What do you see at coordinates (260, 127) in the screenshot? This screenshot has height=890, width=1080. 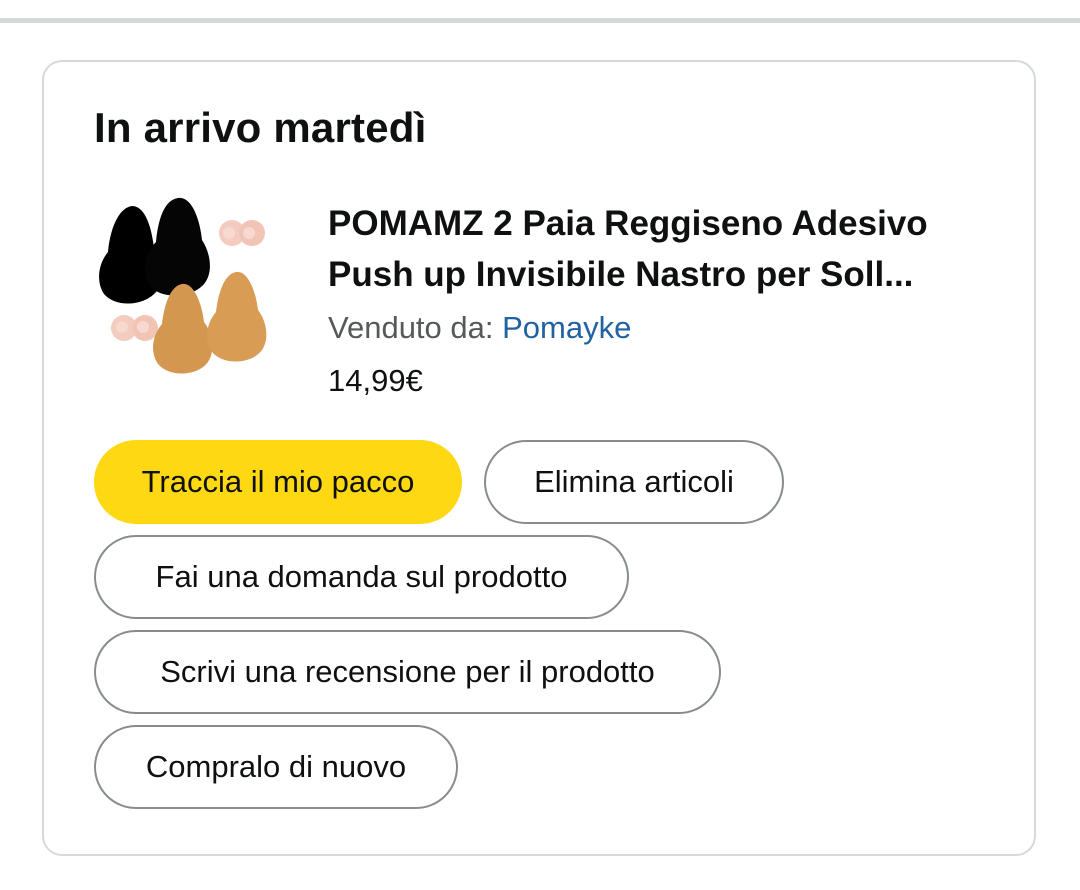 I see `delivery-title: In arrivo martedì` at bounding box center [260, 127].